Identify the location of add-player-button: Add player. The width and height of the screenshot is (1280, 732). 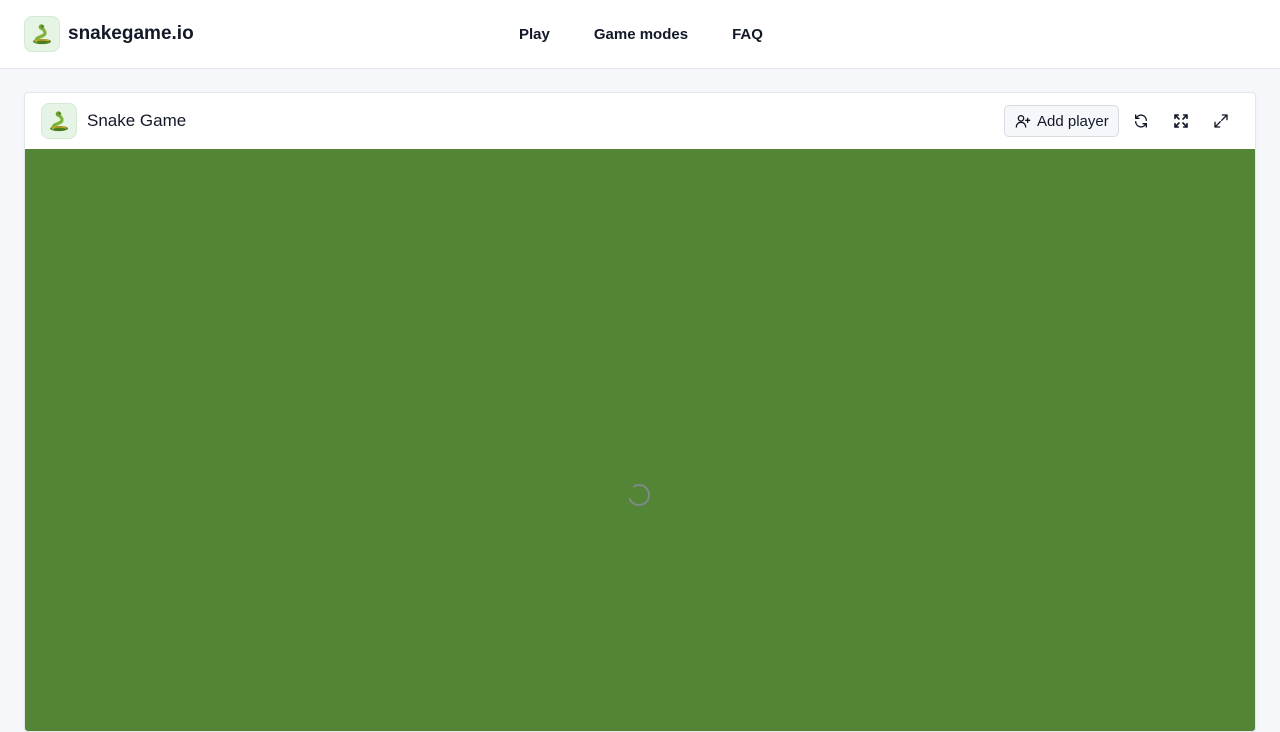
(1061, 121).